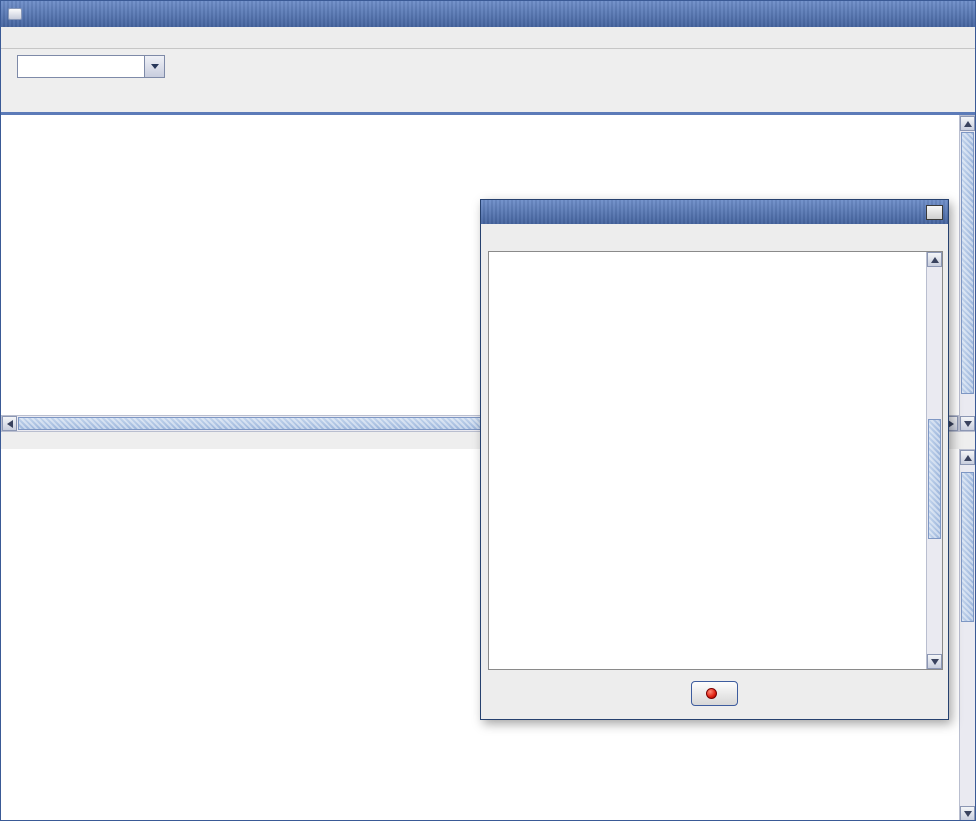  Describe the element at coordinates (488, 66) in the screenshot. I see `dataset-toolbar` at that location.